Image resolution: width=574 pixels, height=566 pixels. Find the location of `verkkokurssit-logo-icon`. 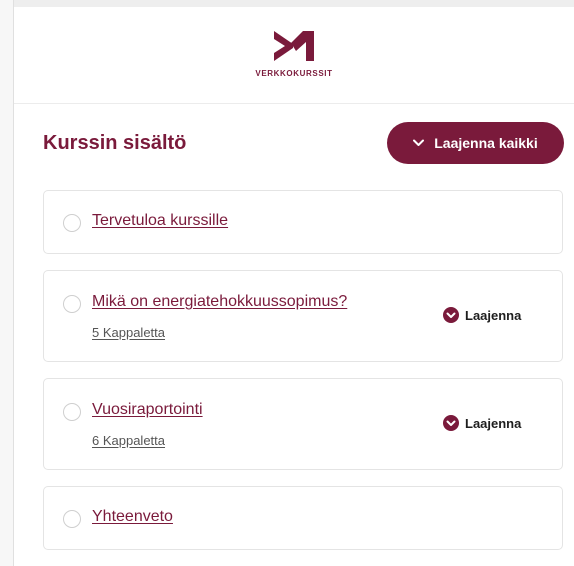

verkkokurssit-logo-icon is located at coordinates (294, 46).